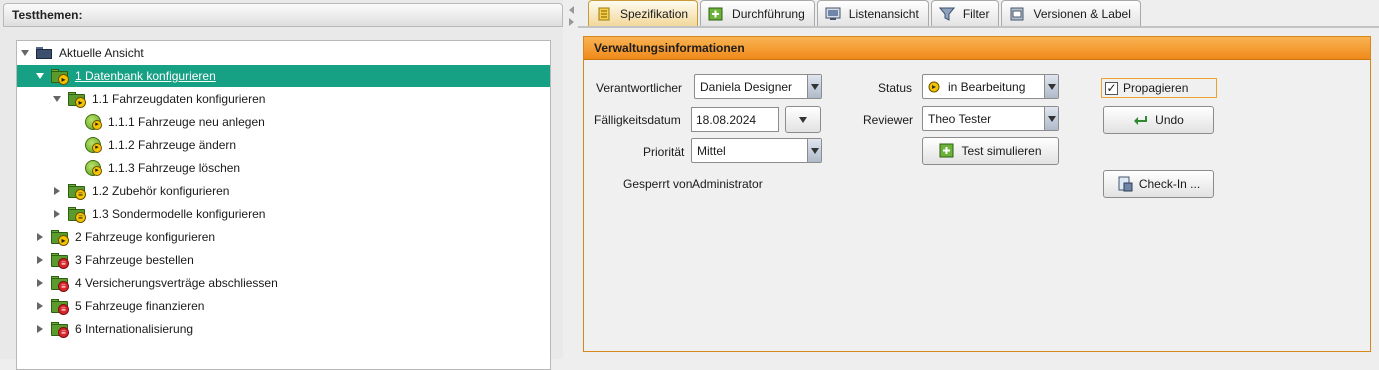  What do you see at coordinates (883, 13) in the screenshot?
I see `tab-label: Listenansicht` at bounding box center [883, 13].